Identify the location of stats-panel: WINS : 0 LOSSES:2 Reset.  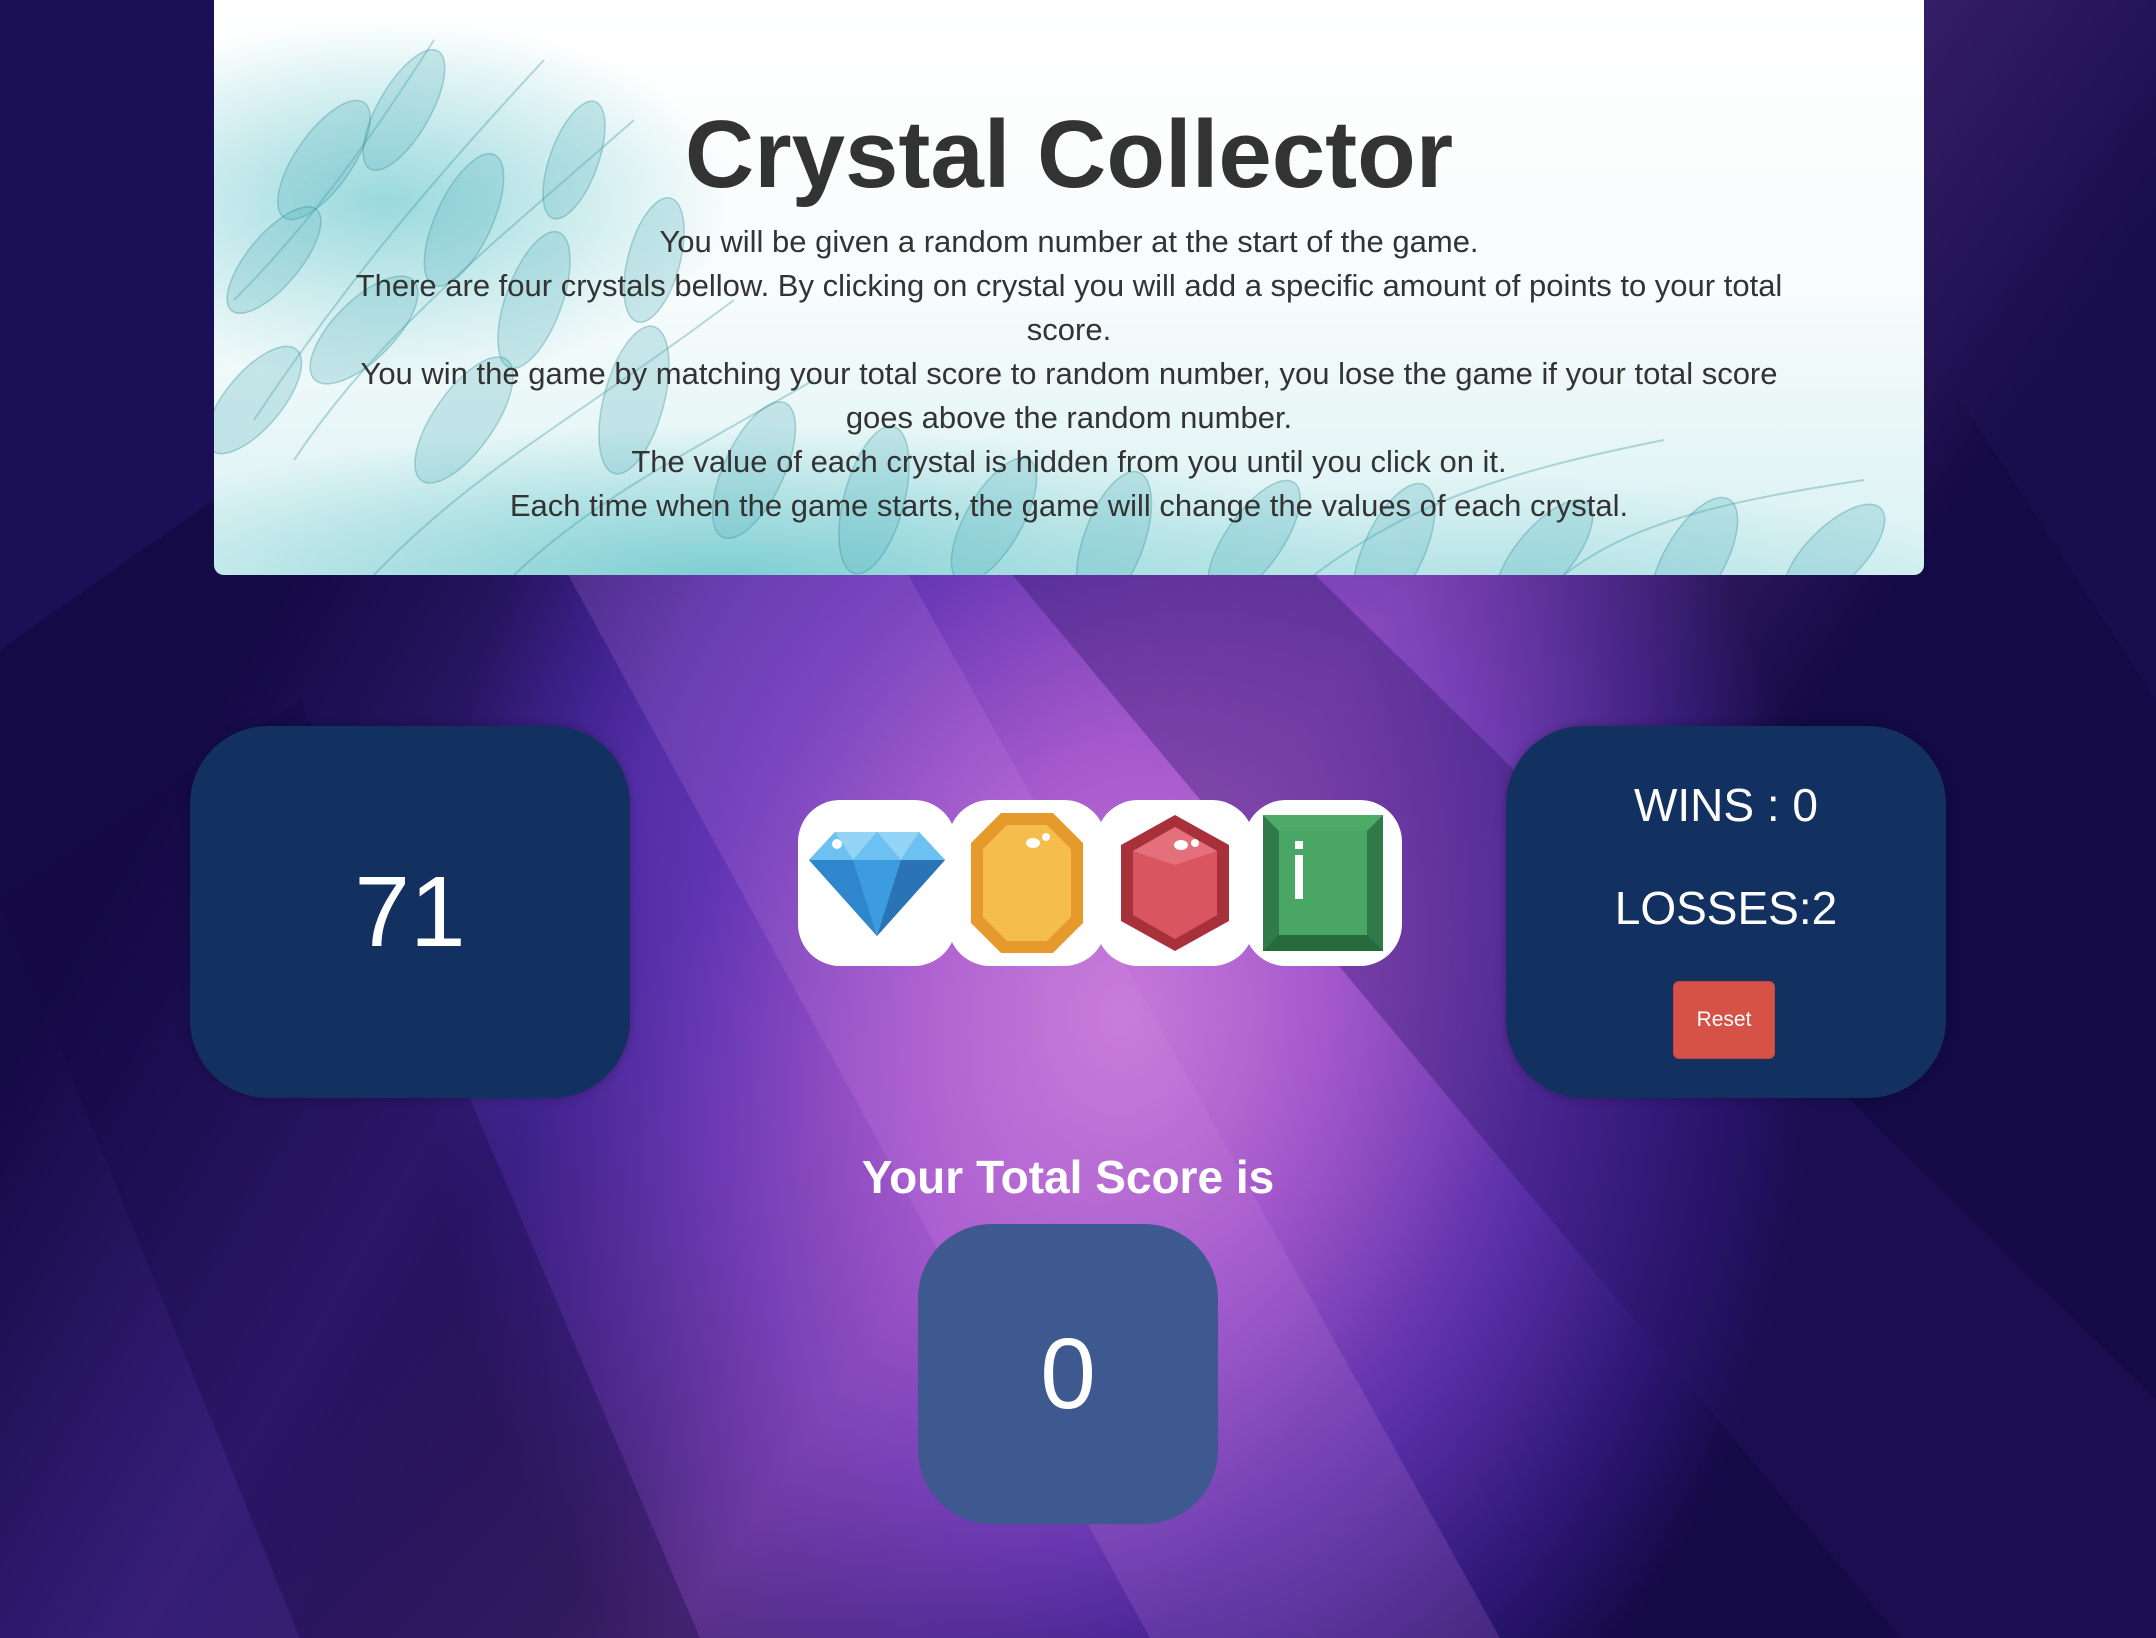
(1726, 912).